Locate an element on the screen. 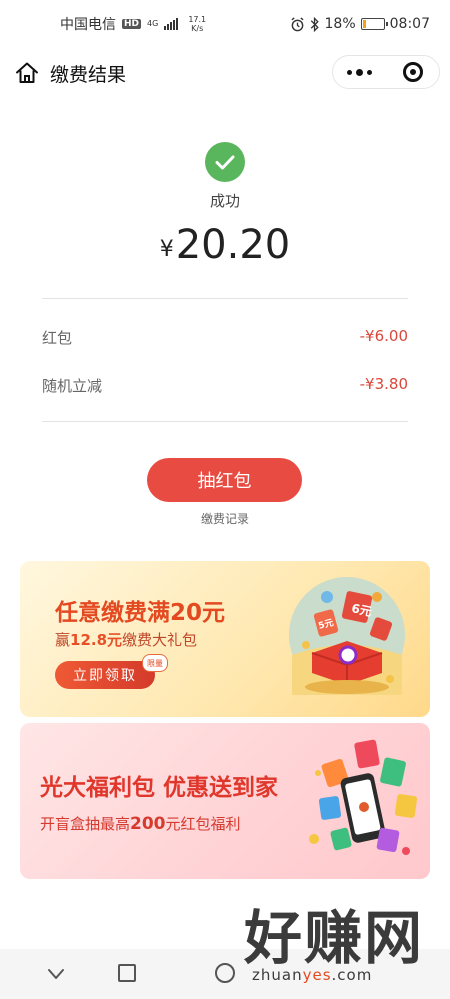  clock: 08:07 is located at coordinates (409, 24).